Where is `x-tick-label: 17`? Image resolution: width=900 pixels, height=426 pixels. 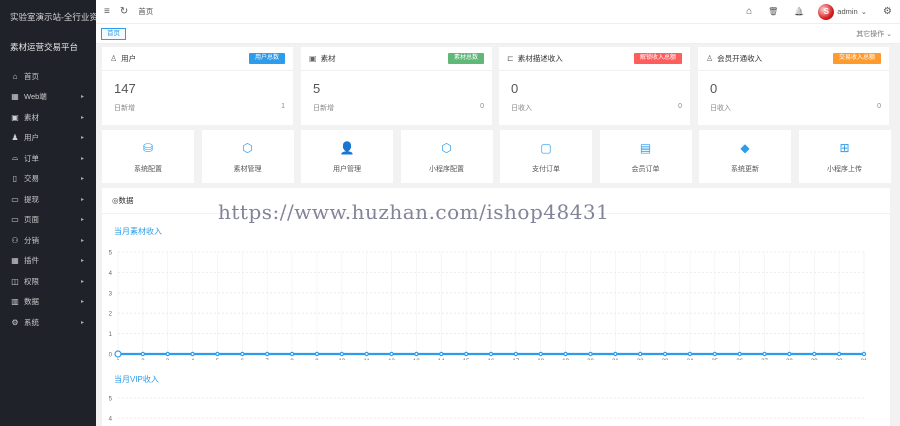 x-tick-label: 17 is located at coordinates (516, 359).